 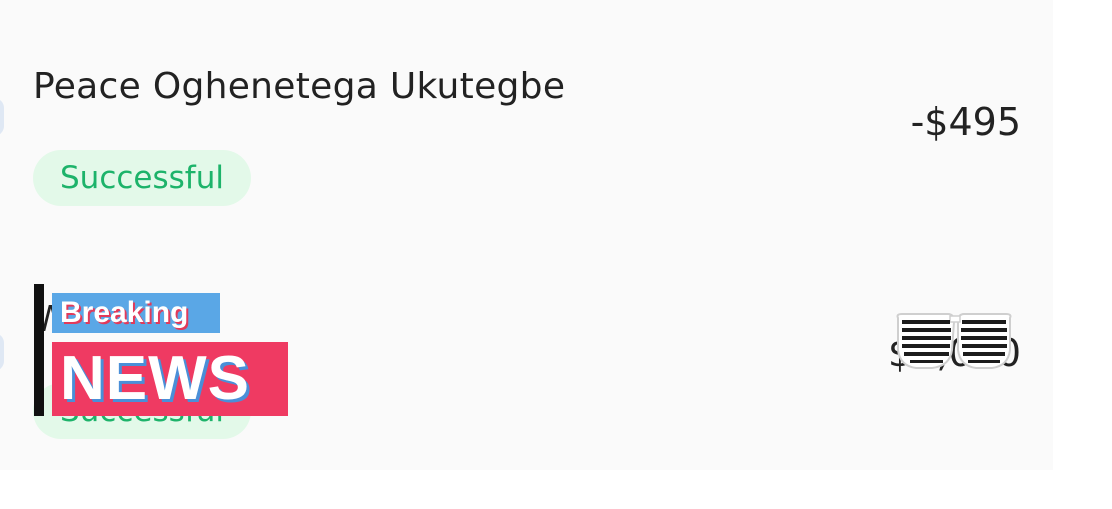 I want to click on shutter-shades-icon, so click(x=954, y=341).